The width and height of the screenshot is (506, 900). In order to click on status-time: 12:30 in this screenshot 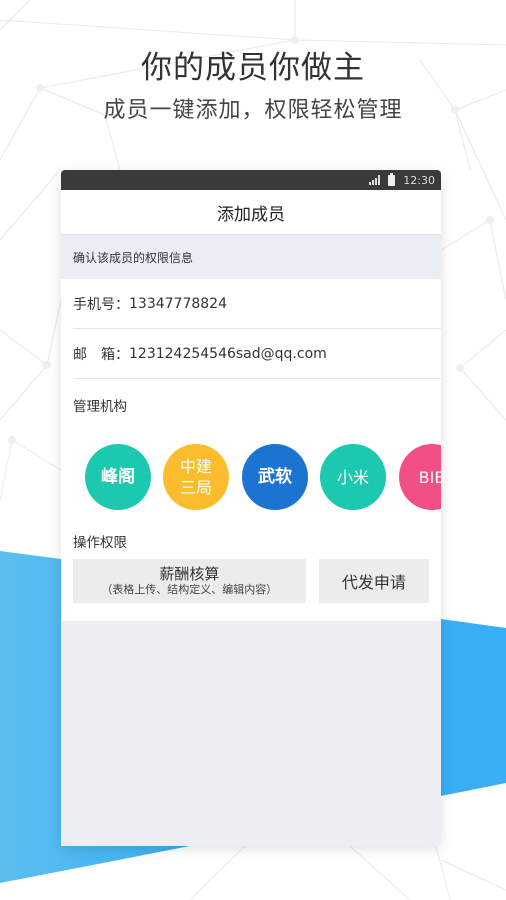, I will do `click(419, 180)`.